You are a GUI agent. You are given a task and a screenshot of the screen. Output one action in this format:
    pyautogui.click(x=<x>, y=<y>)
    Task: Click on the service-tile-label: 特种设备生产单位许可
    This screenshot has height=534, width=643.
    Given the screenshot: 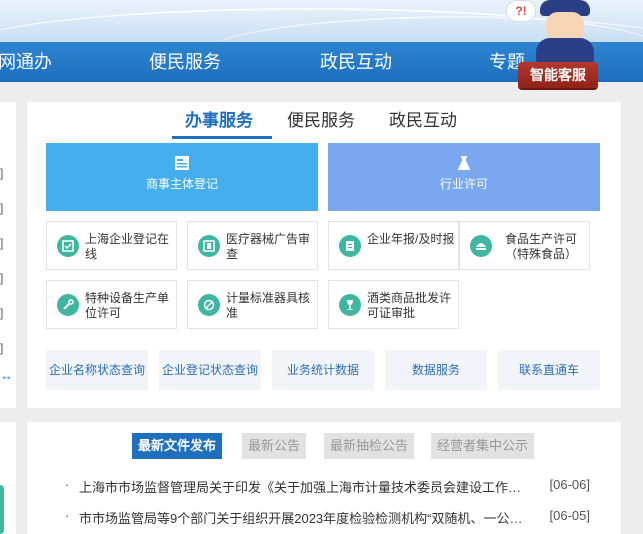 What is the action you would take?
    pyautogui.click(x=127, y=305)
    